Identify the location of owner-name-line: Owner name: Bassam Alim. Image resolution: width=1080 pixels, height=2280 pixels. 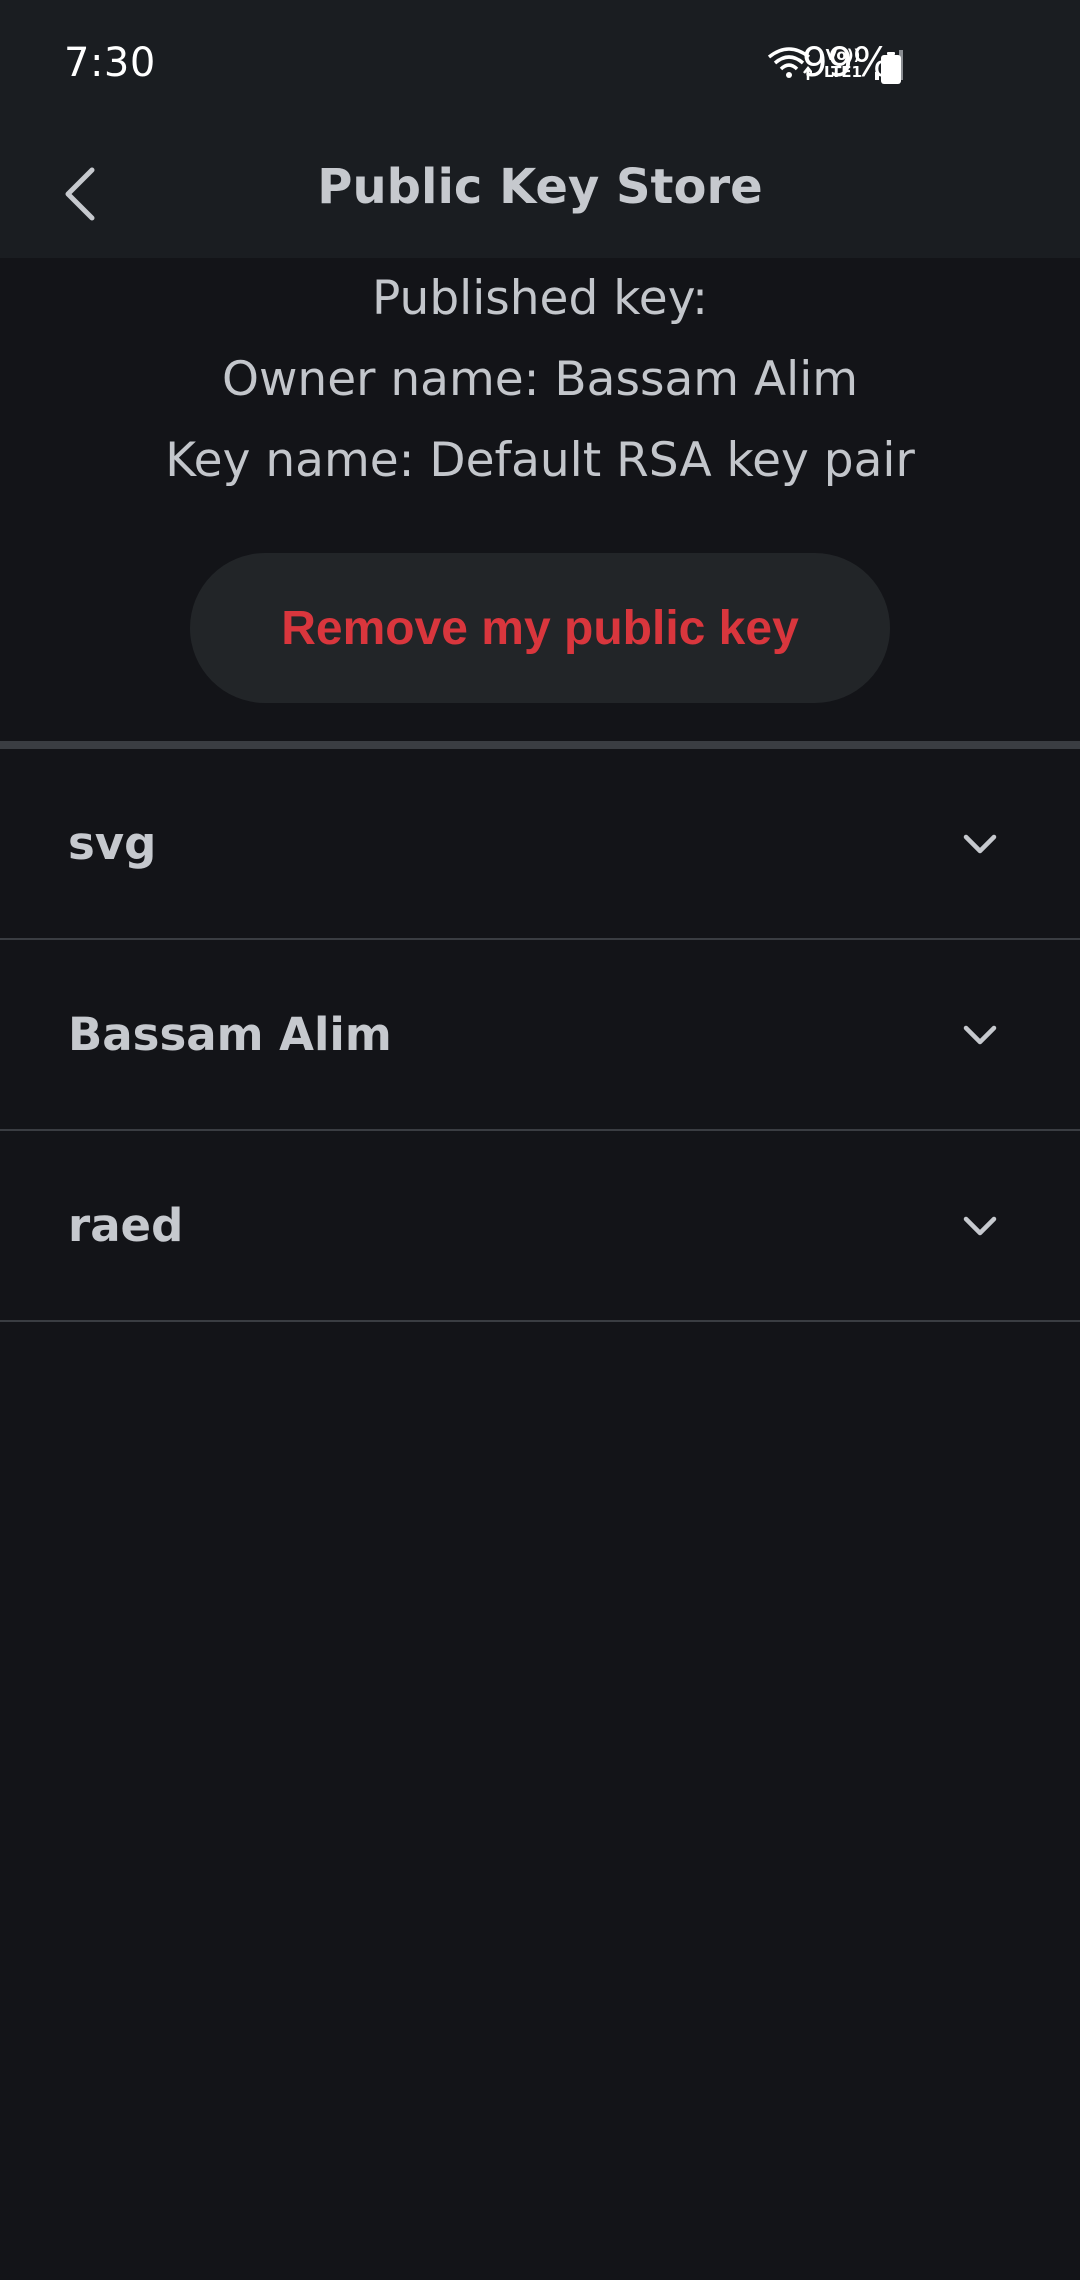
(540, 379).